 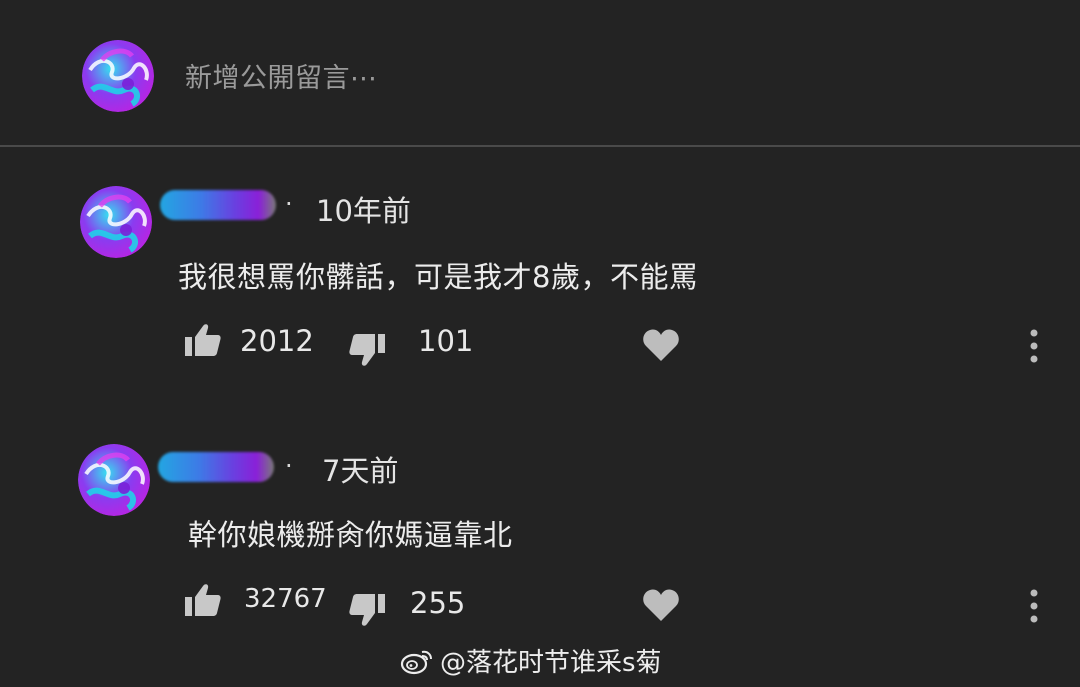 I want to click on add-comment-input: 新增公開留言⋯, so click(x=281, y=75).